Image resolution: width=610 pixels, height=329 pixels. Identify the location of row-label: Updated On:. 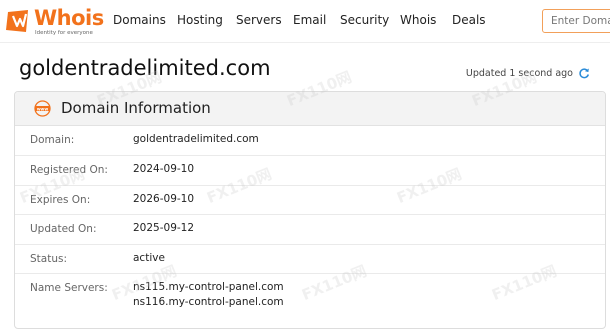
(63, 229).